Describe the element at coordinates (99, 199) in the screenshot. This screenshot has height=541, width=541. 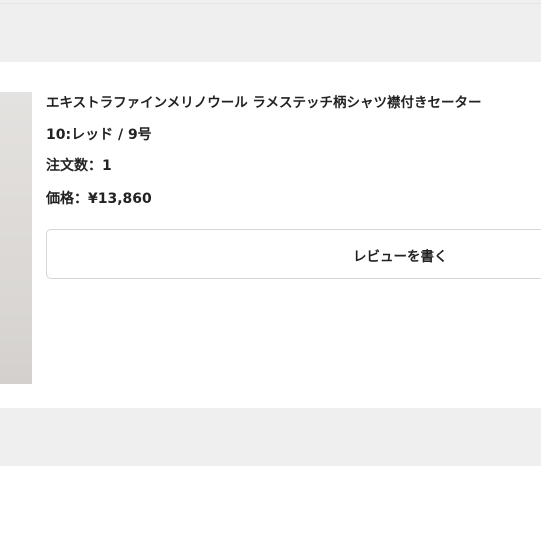
I see `product-price: 価格：¥13,860` at that location.